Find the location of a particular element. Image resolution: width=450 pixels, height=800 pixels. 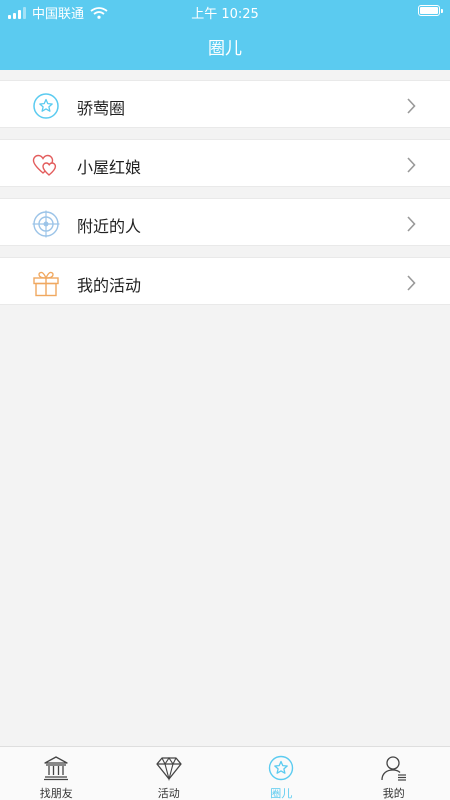

tab-find-friends: 找朋友 is located at coordinates (56, 773).